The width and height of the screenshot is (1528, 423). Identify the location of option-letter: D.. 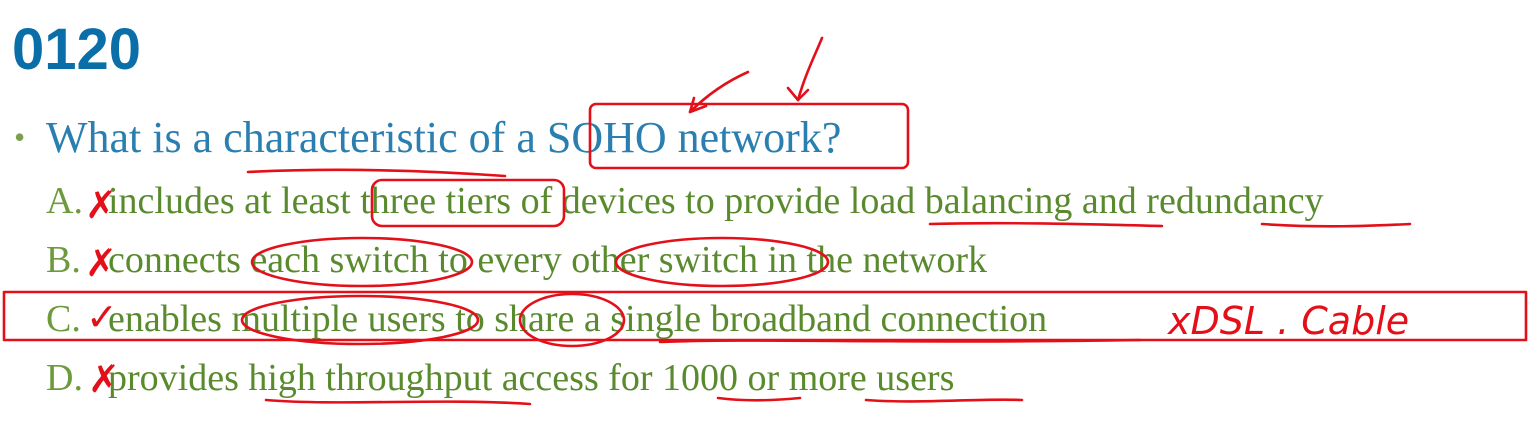
(64, 378).